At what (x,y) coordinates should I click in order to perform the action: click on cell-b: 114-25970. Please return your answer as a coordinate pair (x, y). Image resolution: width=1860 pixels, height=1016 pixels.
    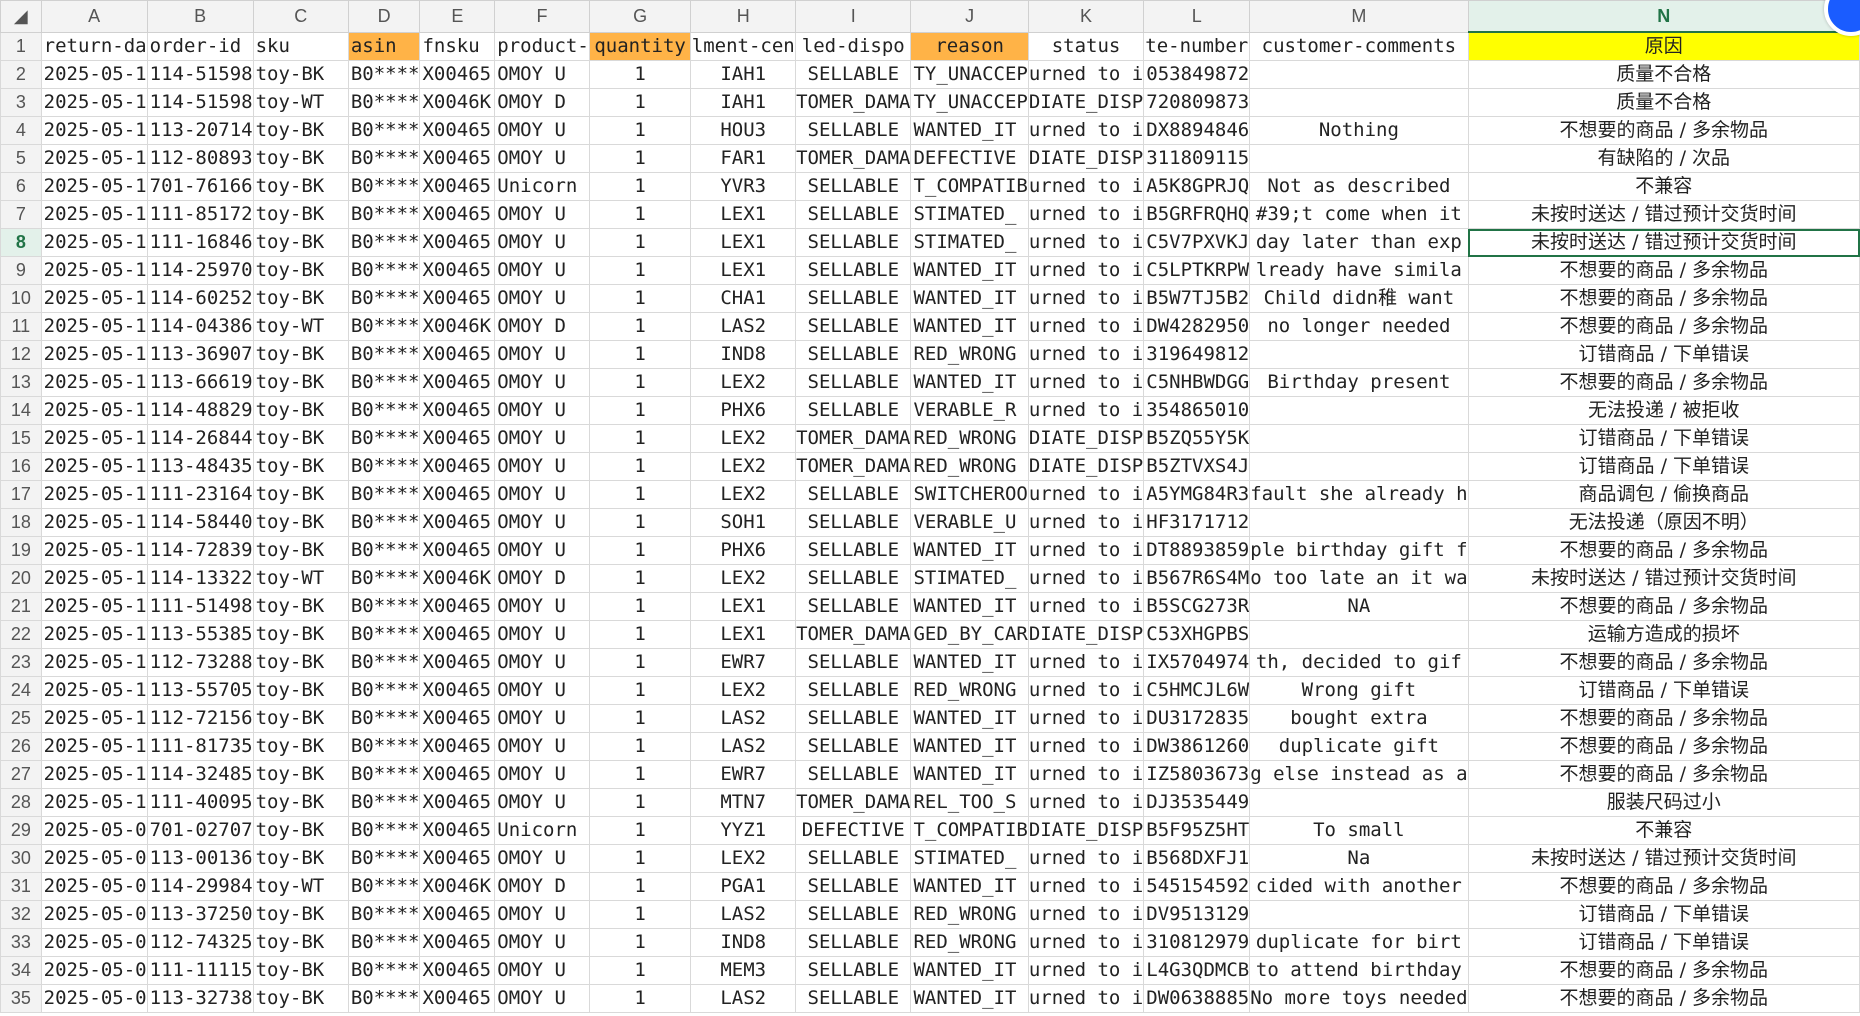
    Looking at the image, I should click on (200, 270).